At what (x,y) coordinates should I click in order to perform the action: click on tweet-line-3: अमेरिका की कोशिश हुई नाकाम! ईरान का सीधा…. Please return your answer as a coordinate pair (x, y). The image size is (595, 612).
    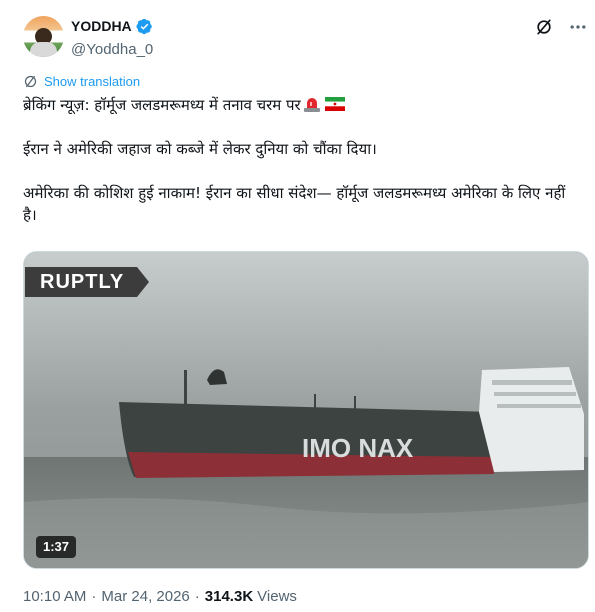
    Looking at the image, I should click on (294, 204).